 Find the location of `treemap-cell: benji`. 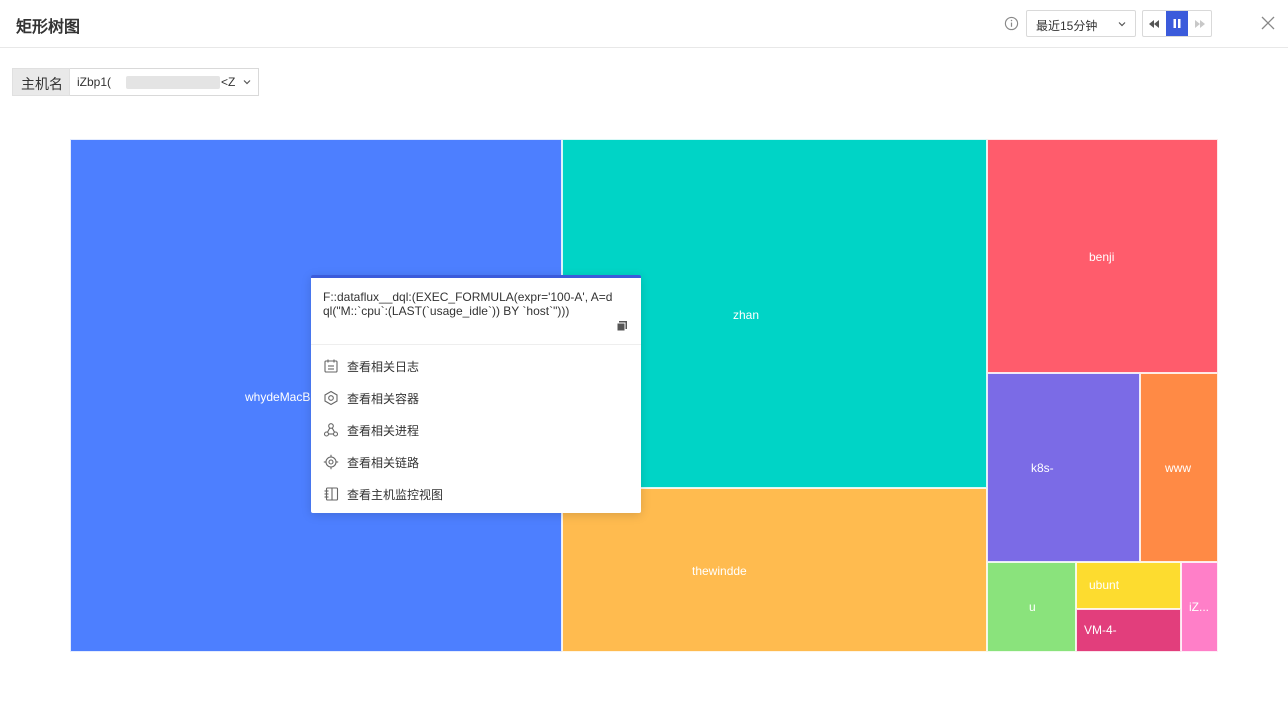

treemap-cell: benji is located at coordinates (1102, 256).